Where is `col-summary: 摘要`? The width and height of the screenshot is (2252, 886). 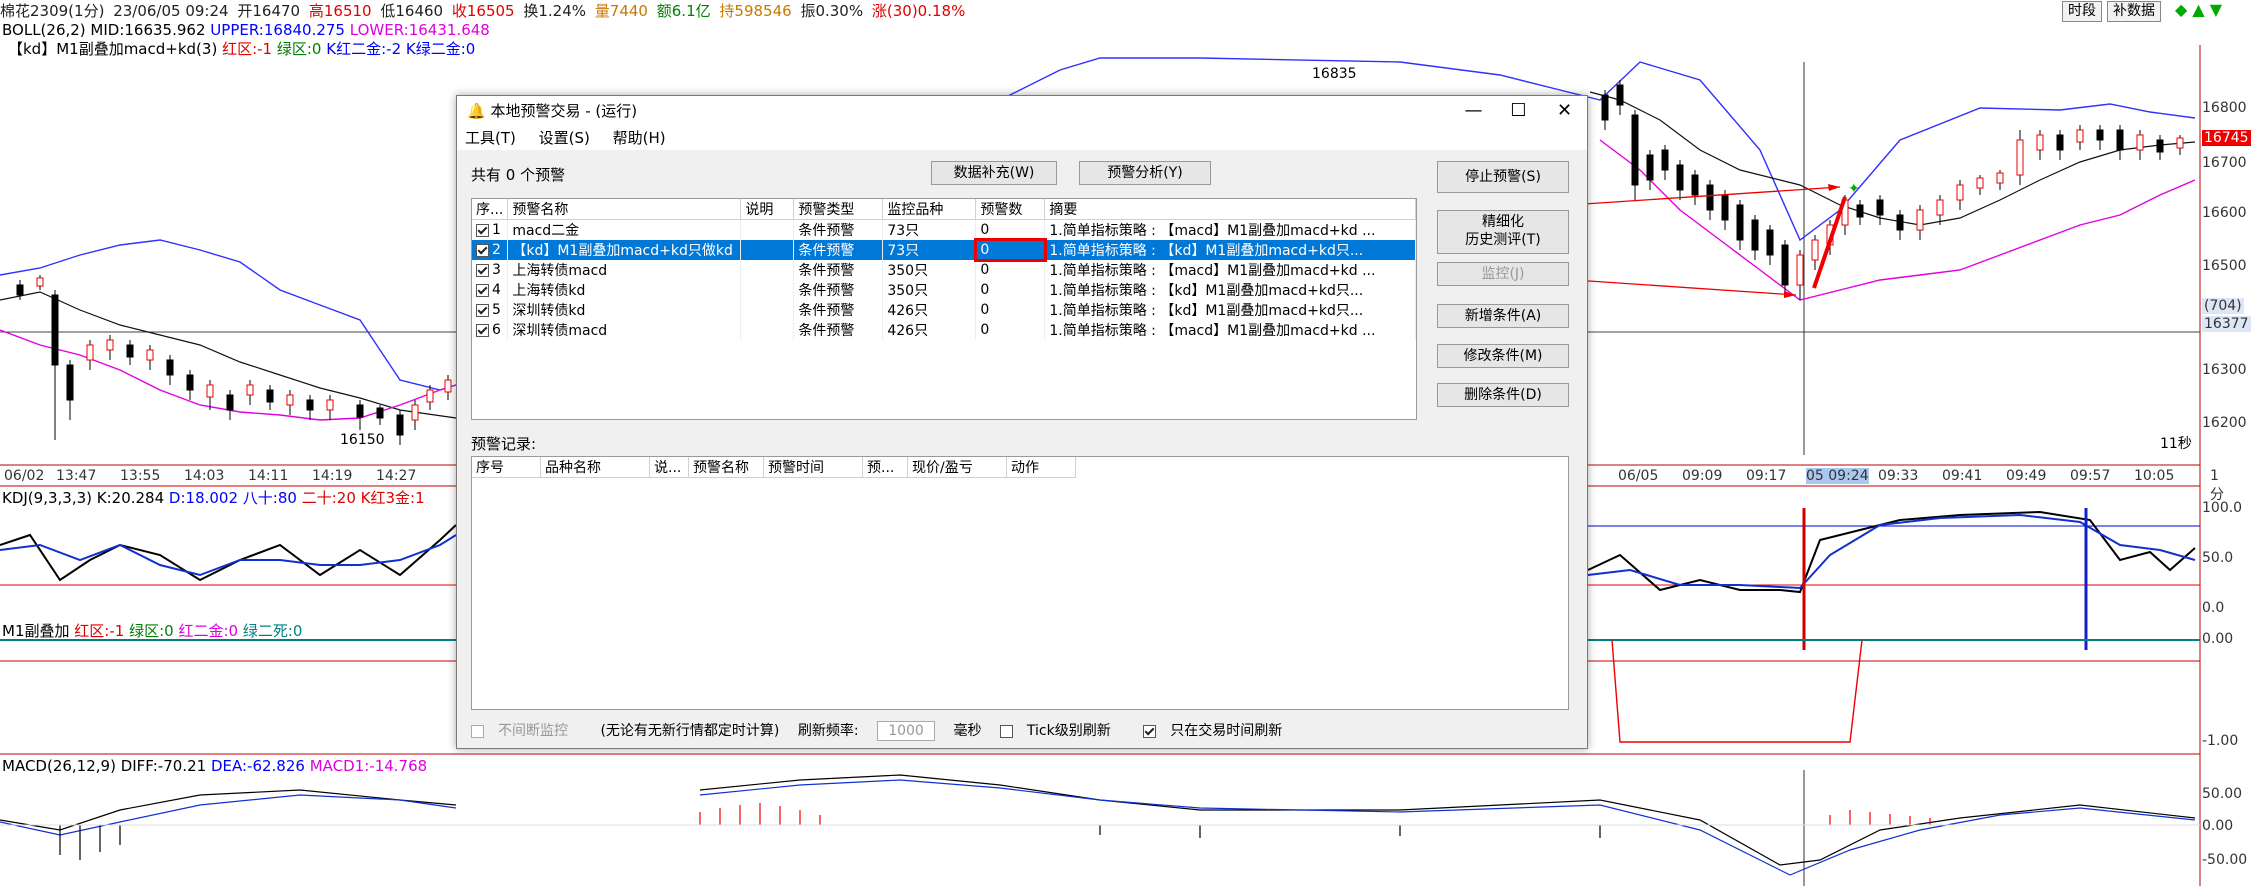
col-summary: 摘要 is located at coordinates (1230, 209).